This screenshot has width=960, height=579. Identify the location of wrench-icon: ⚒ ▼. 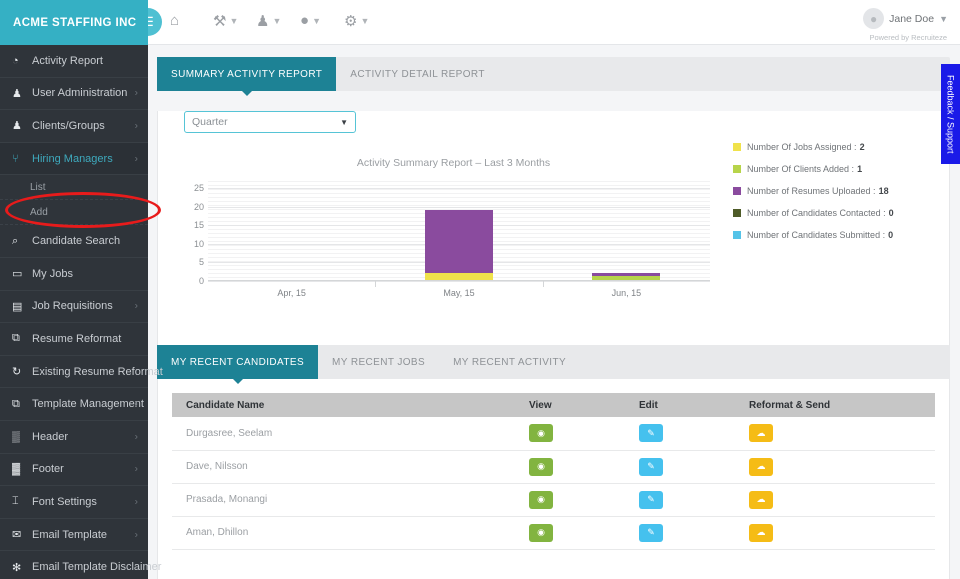
(225, 21).